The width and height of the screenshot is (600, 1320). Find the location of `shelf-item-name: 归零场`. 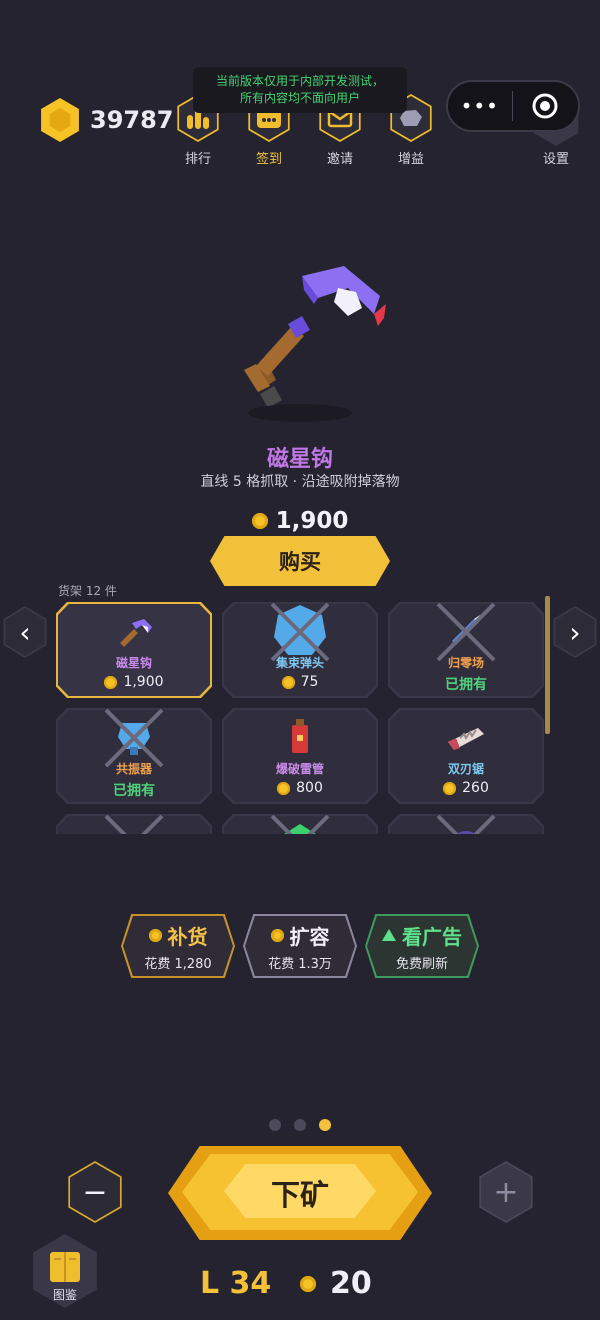

shelf-item-name: 归零场 is located at coordinates (465, 663).